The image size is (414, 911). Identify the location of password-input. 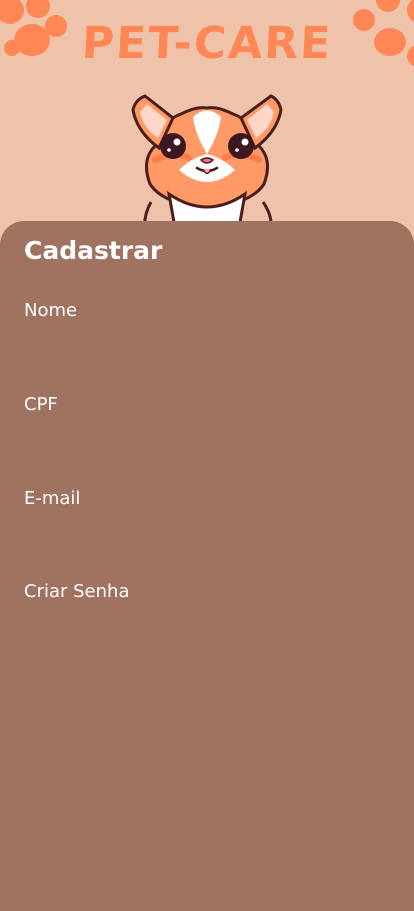
(207, 628).